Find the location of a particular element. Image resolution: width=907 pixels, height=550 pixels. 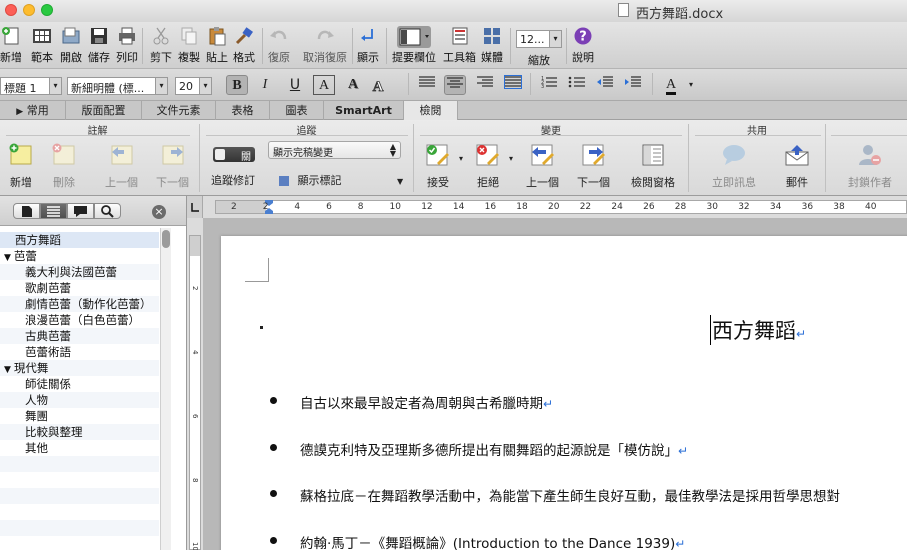

format-painter-button: 格式 is located at coordinates (244, 45).